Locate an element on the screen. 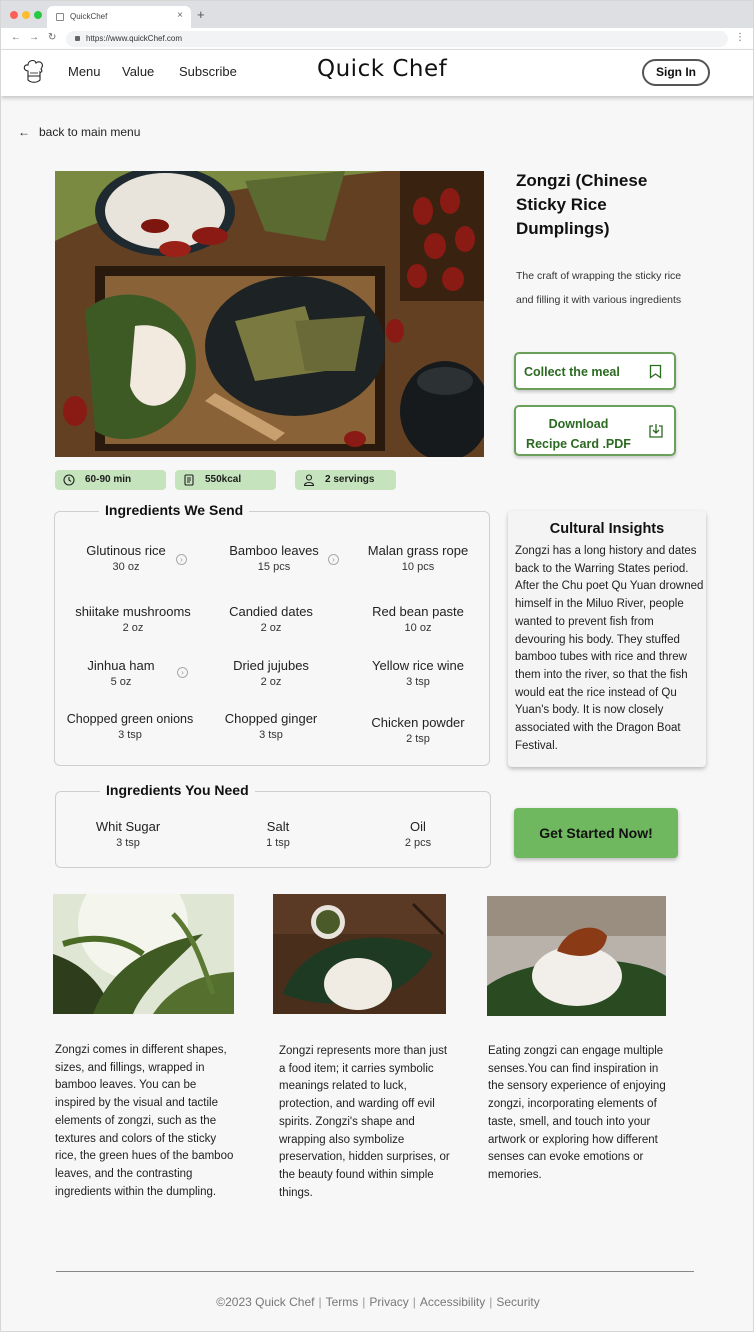  back-arrow-icon: ← is located at coordinates (16, 37).